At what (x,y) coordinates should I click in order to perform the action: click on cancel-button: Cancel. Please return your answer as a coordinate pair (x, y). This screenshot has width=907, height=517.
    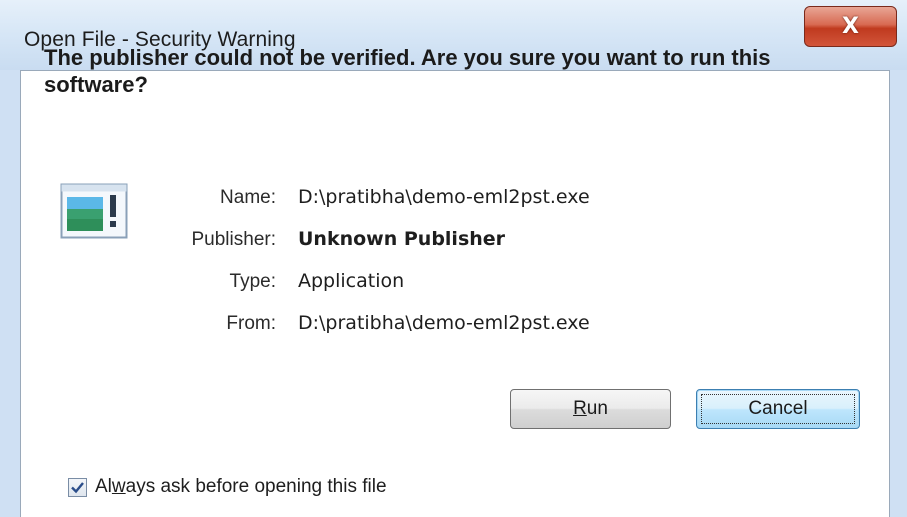
    Looking at the image, I should click on (778, 409).